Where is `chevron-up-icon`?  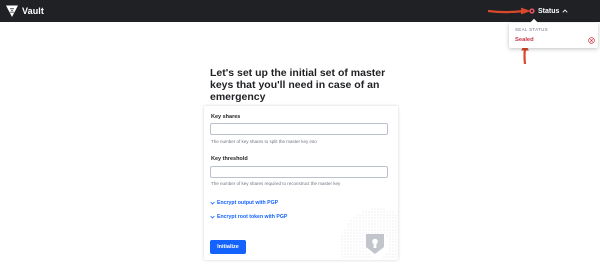 chevron-up-icon is located at coordinates (565, 11).